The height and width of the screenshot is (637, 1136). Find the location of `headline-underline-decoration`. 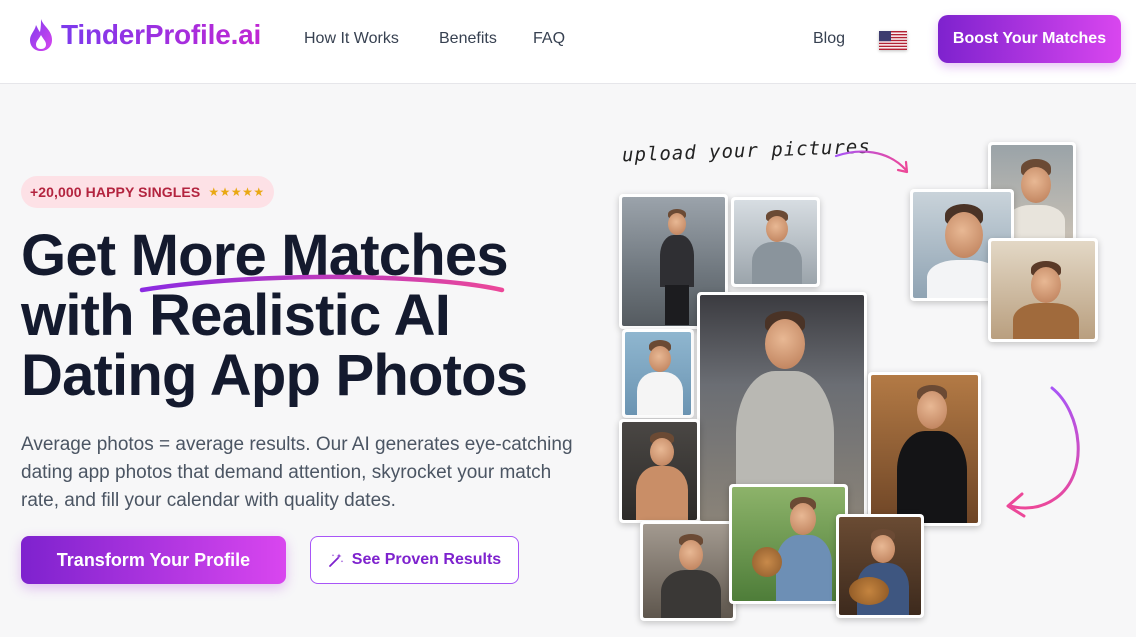

headline-underline-decoration is located at coordinates (322, 283).